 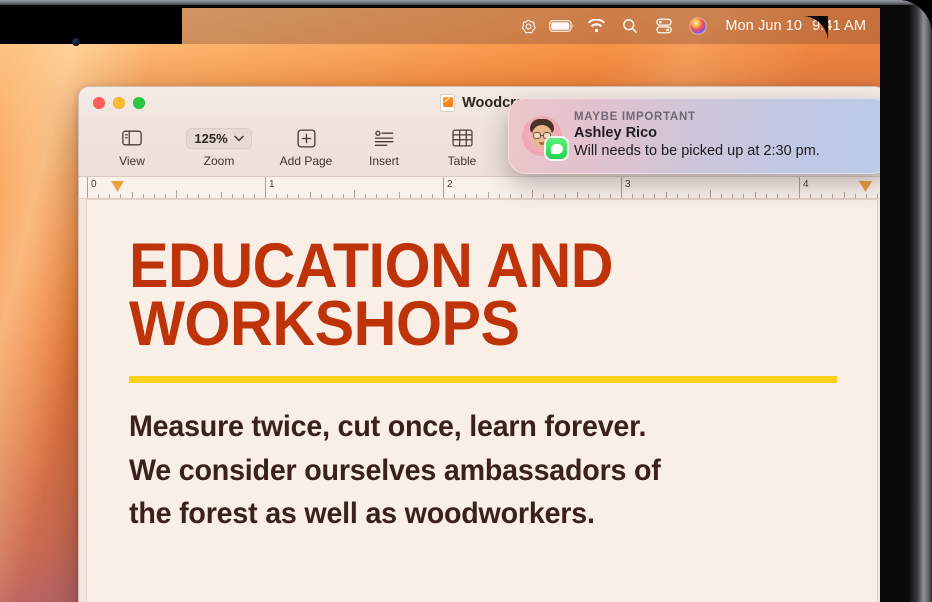 I want to click on ruler-number: 0, so click(x=94, y=184).